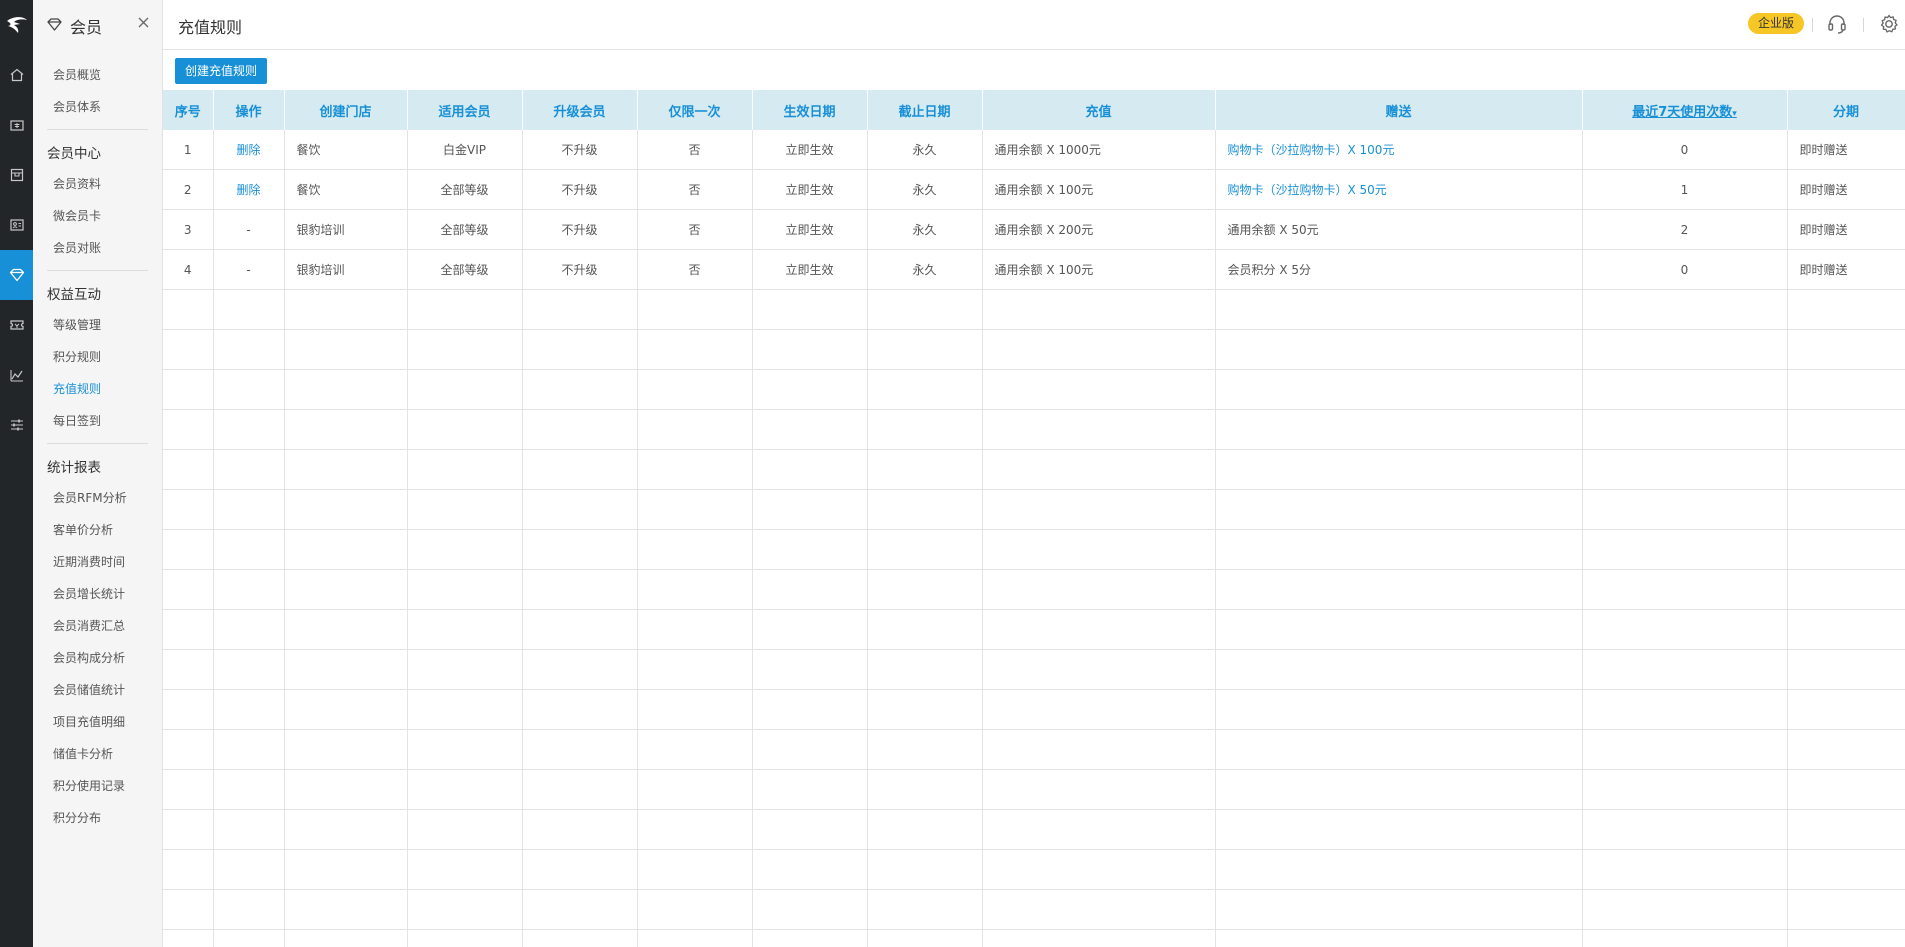 This screenshot has height=947, width=1905. What do you see at coordinates (1399, 189) in the screenshot?
I see `cell-gift: 购物卡（沙拉购物卡）X 50元` at bounding box center [1399, 189].